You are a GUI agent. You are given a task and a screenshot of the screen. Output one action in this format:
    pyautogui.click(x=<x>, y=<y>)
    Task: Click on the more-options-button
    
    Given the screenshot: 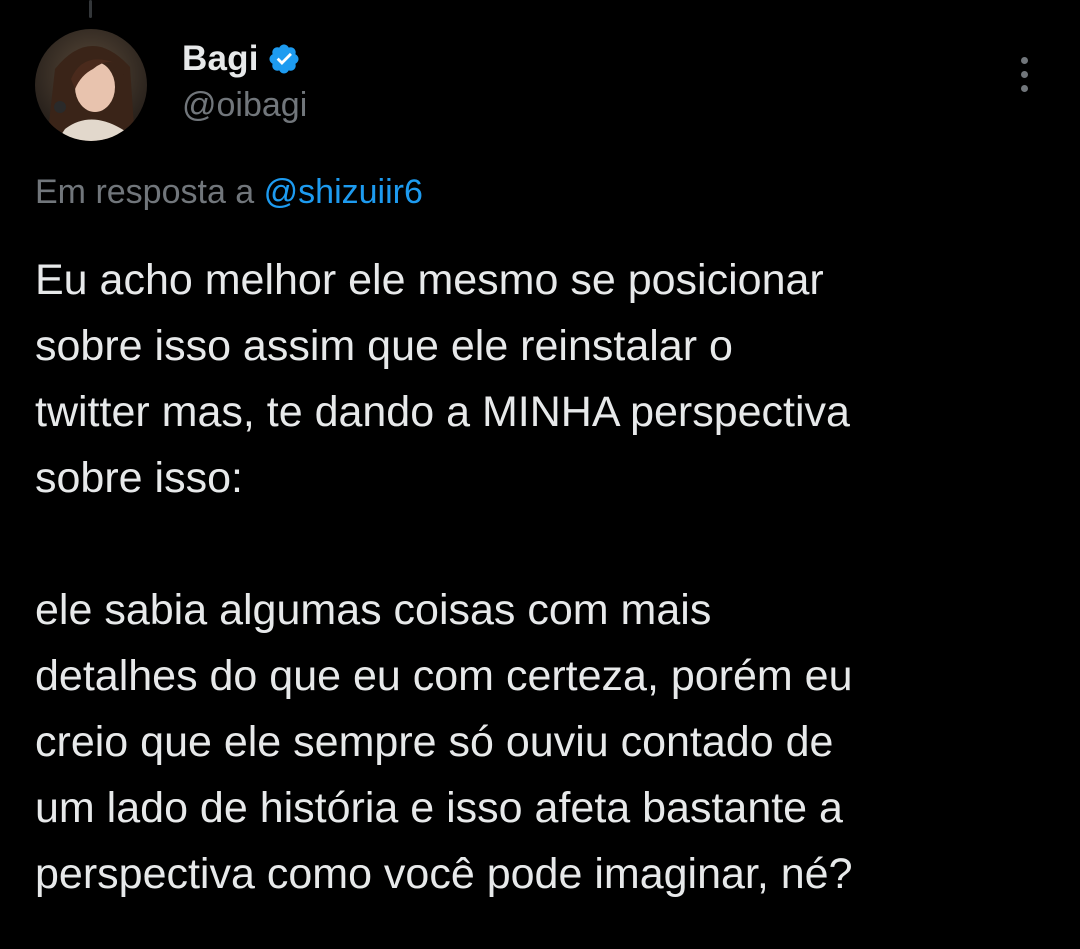 What is the action you would take?
    pyautogui.click(x=1024, y=74)
    